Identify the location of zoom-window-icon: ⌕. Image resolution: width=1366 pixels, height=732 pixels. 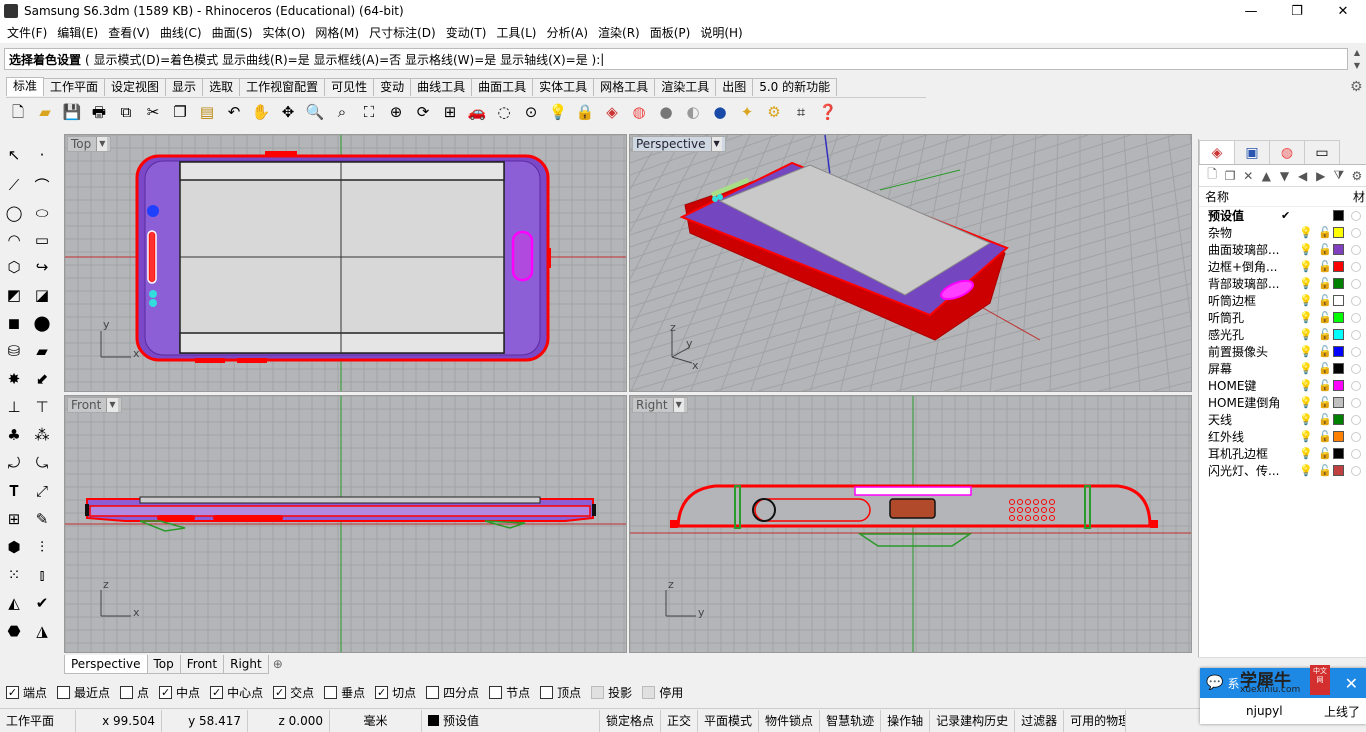
(342, 113).